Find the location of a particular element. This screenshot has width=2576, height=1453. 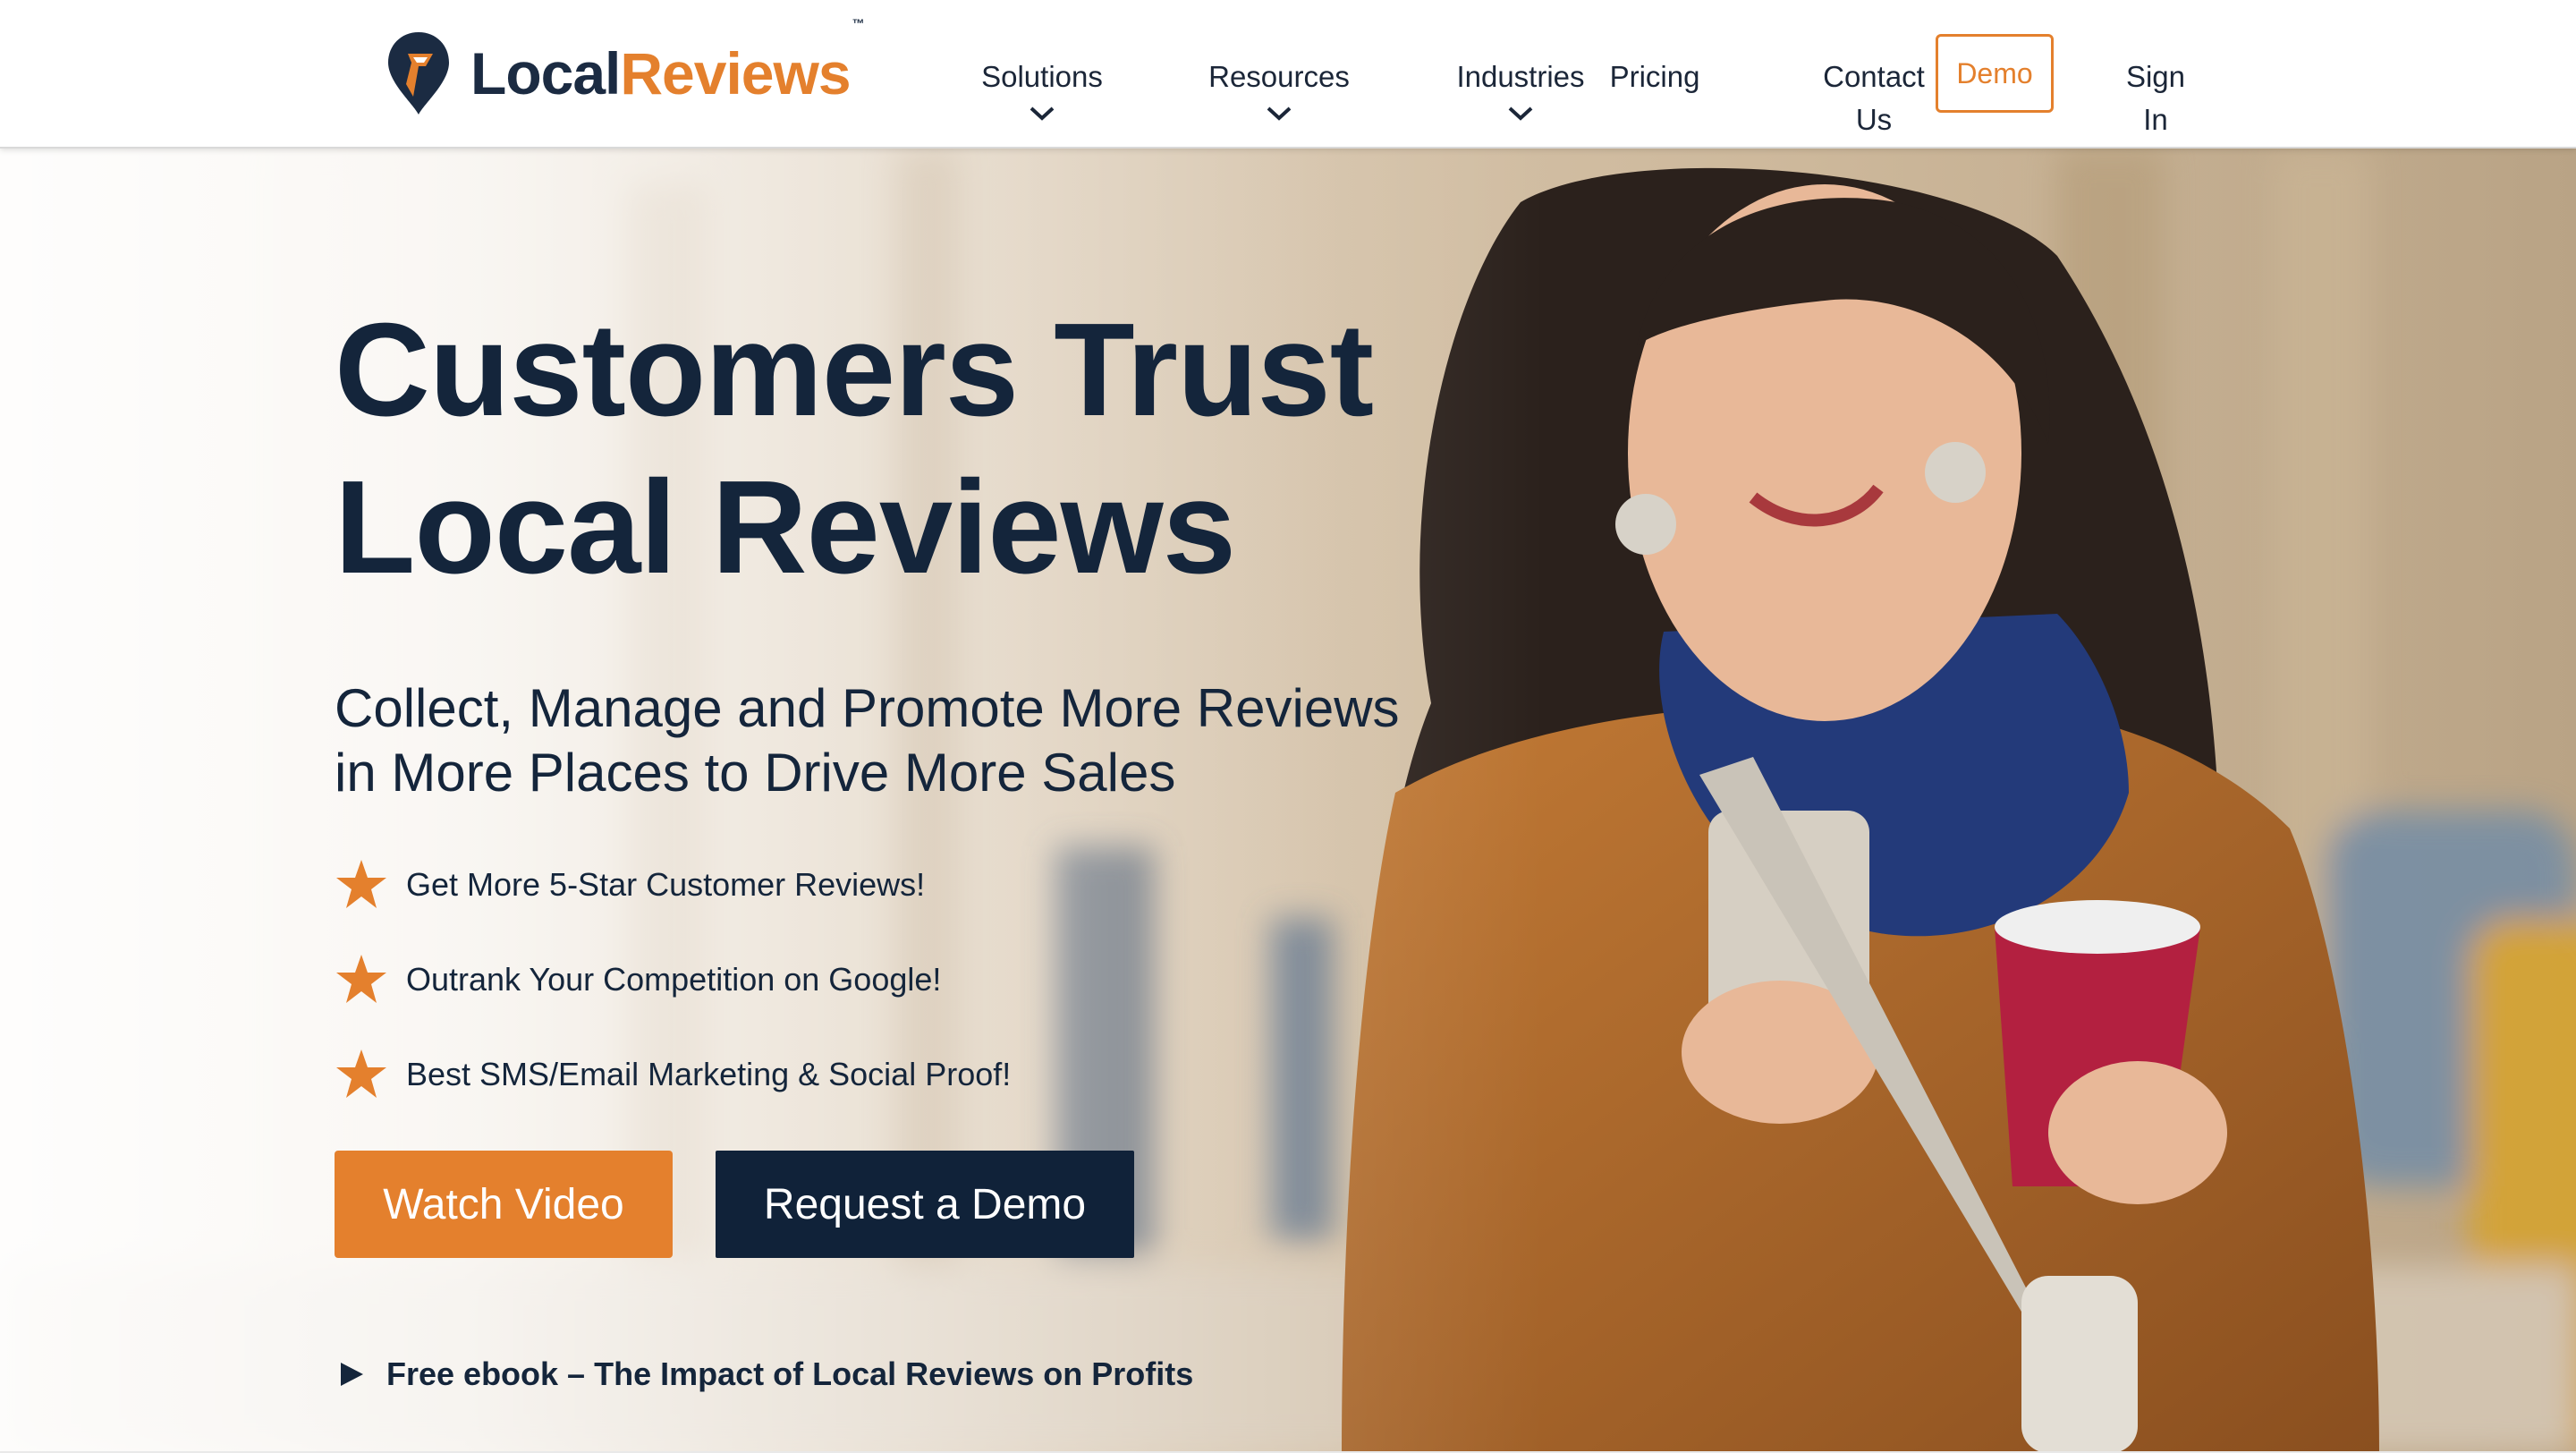

logo-trademark: ™ is located at coordinates (858, 23).